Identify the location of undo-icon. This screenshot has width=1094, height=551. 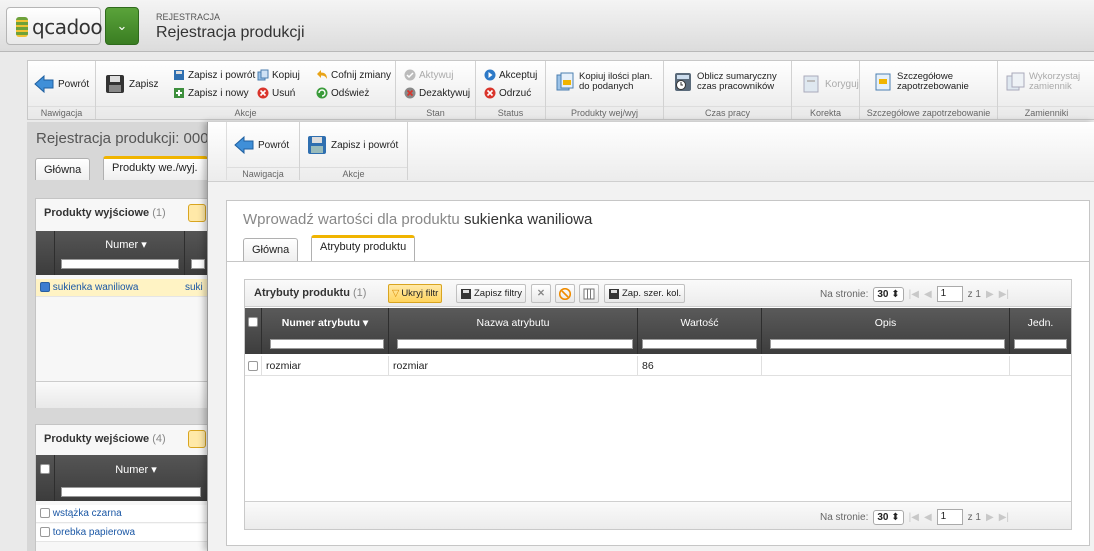
(322, 74).